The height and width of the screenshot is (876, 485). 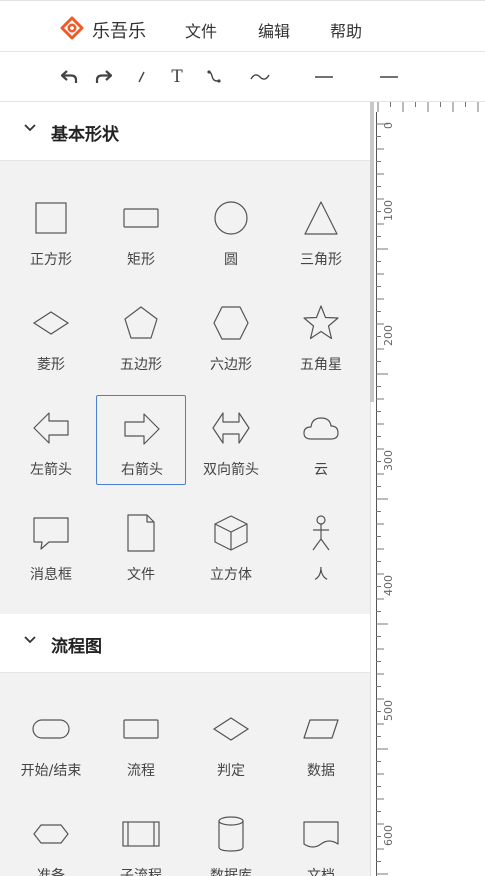 I want to click on shape-label: 左箭头, so click(x=51, y=470).